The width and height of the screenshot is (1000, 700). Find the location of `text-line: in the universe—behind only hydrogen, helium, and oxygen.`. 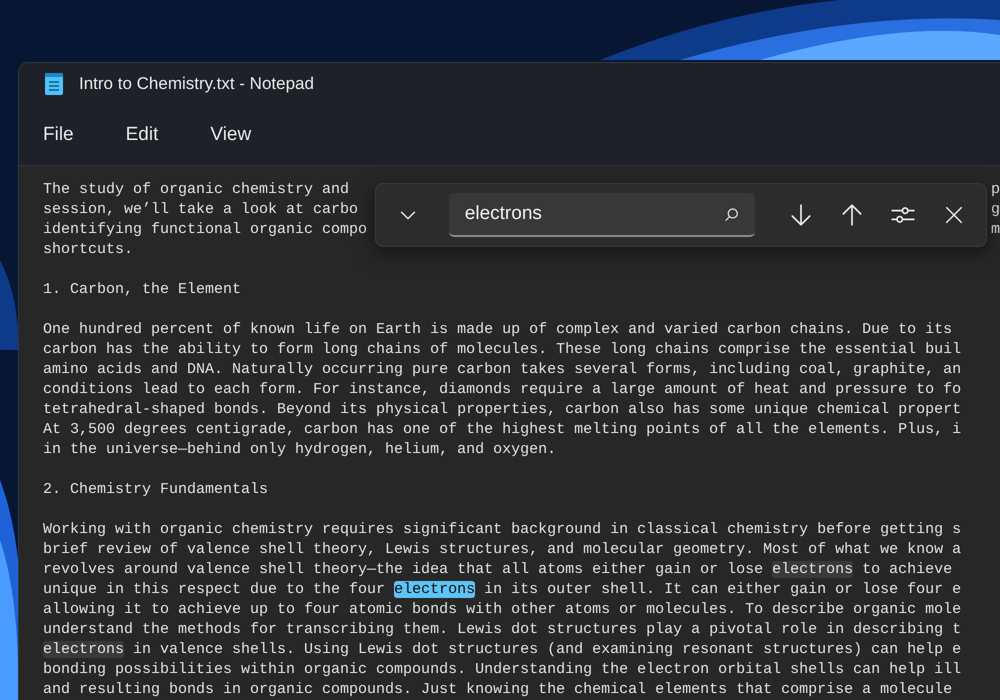

text-line: in the universe—behind only hydrogen, helium, and oxygen. is located at coordinates (299, 450).